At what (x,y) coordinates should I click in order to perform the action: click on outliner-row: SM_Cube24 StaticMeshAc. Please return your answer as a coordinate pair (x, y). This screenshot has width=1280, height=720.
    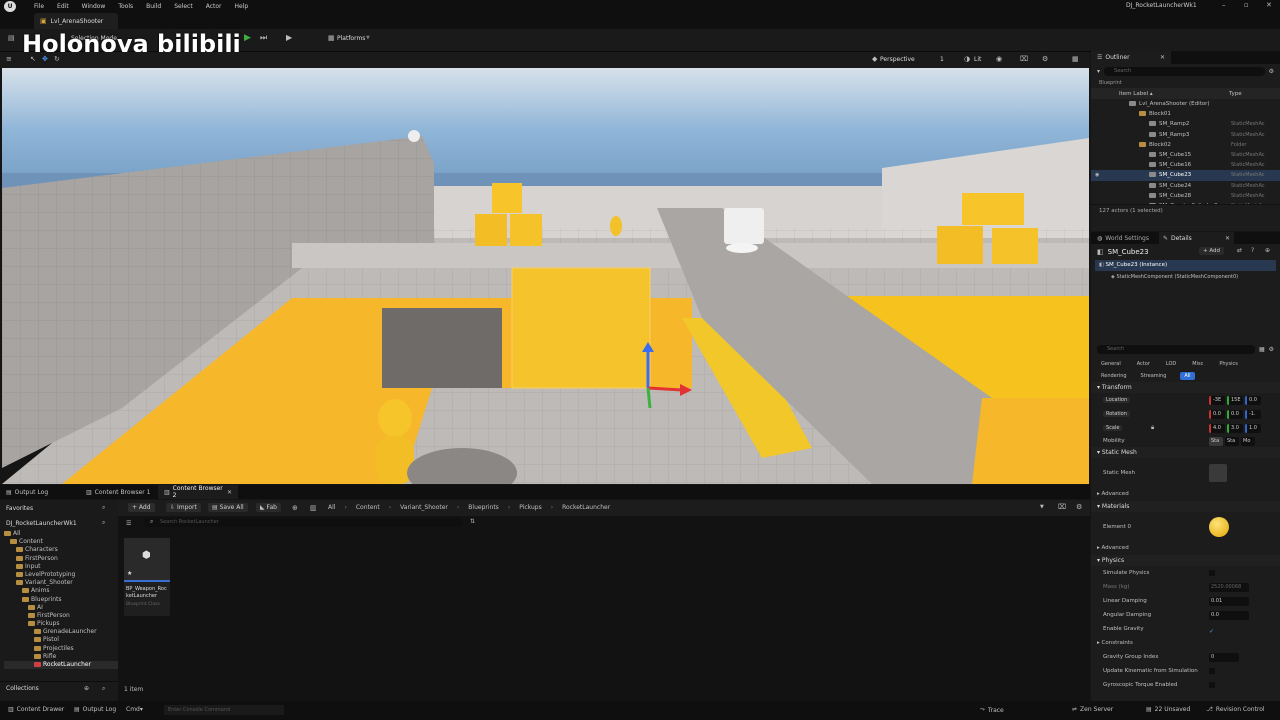
    Looking at the image, I should click on (1185, 186).